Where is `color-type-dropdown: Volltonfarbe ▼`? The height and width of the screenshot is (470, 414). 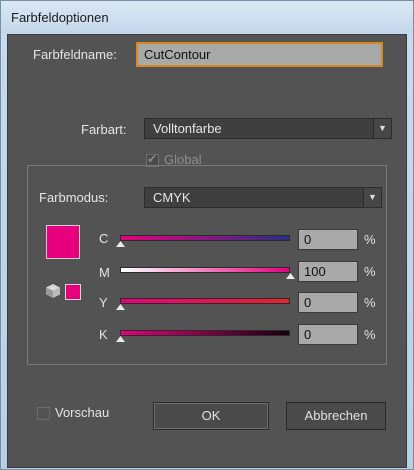
color-type-dropdown: Volltonfarbe ▼ is located at coordinates (268, 128).